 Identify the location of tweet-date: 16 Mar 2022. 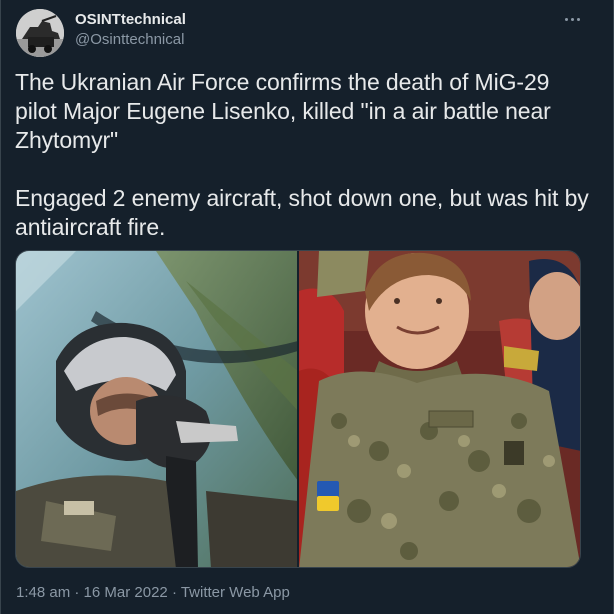
(125, 592).